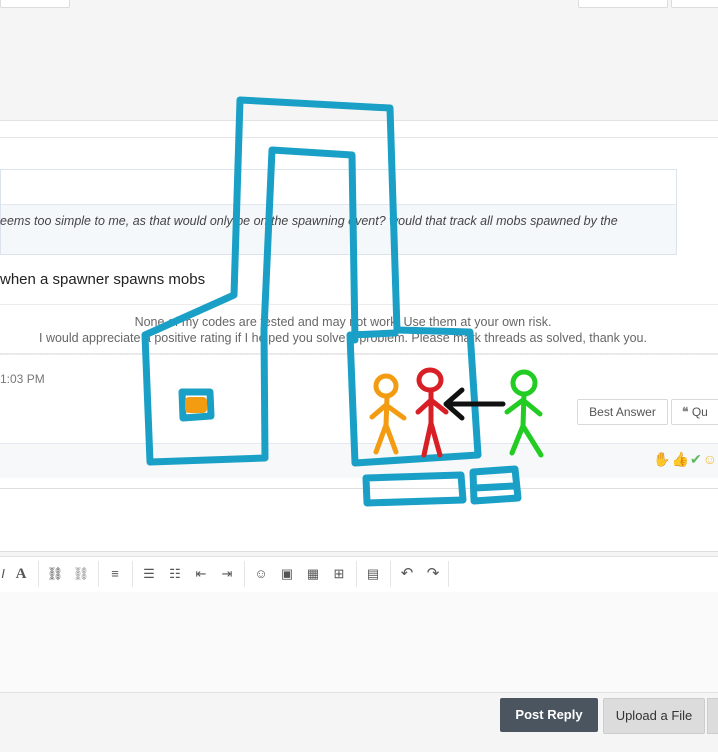 The width and height of the screenshot is (718, 752). I want to click on annotation-red-figure, so click(432, 412).